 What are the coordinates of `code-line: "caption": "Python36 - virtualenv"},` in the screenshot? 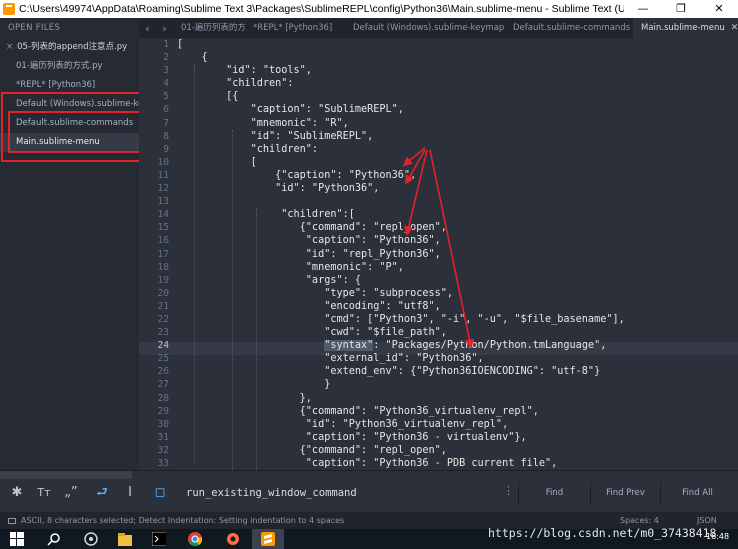 It's located at (457, 437).